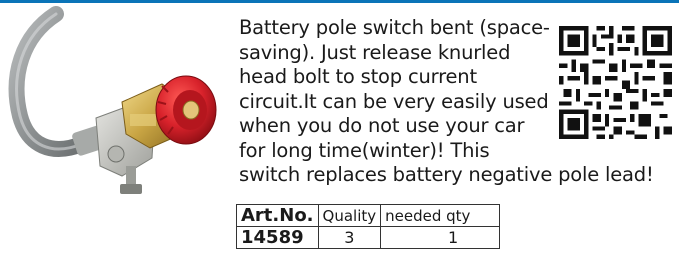  Describe the element at coordinates (339, 1) in the screenshot. I see `top-accent-rule` at that location.